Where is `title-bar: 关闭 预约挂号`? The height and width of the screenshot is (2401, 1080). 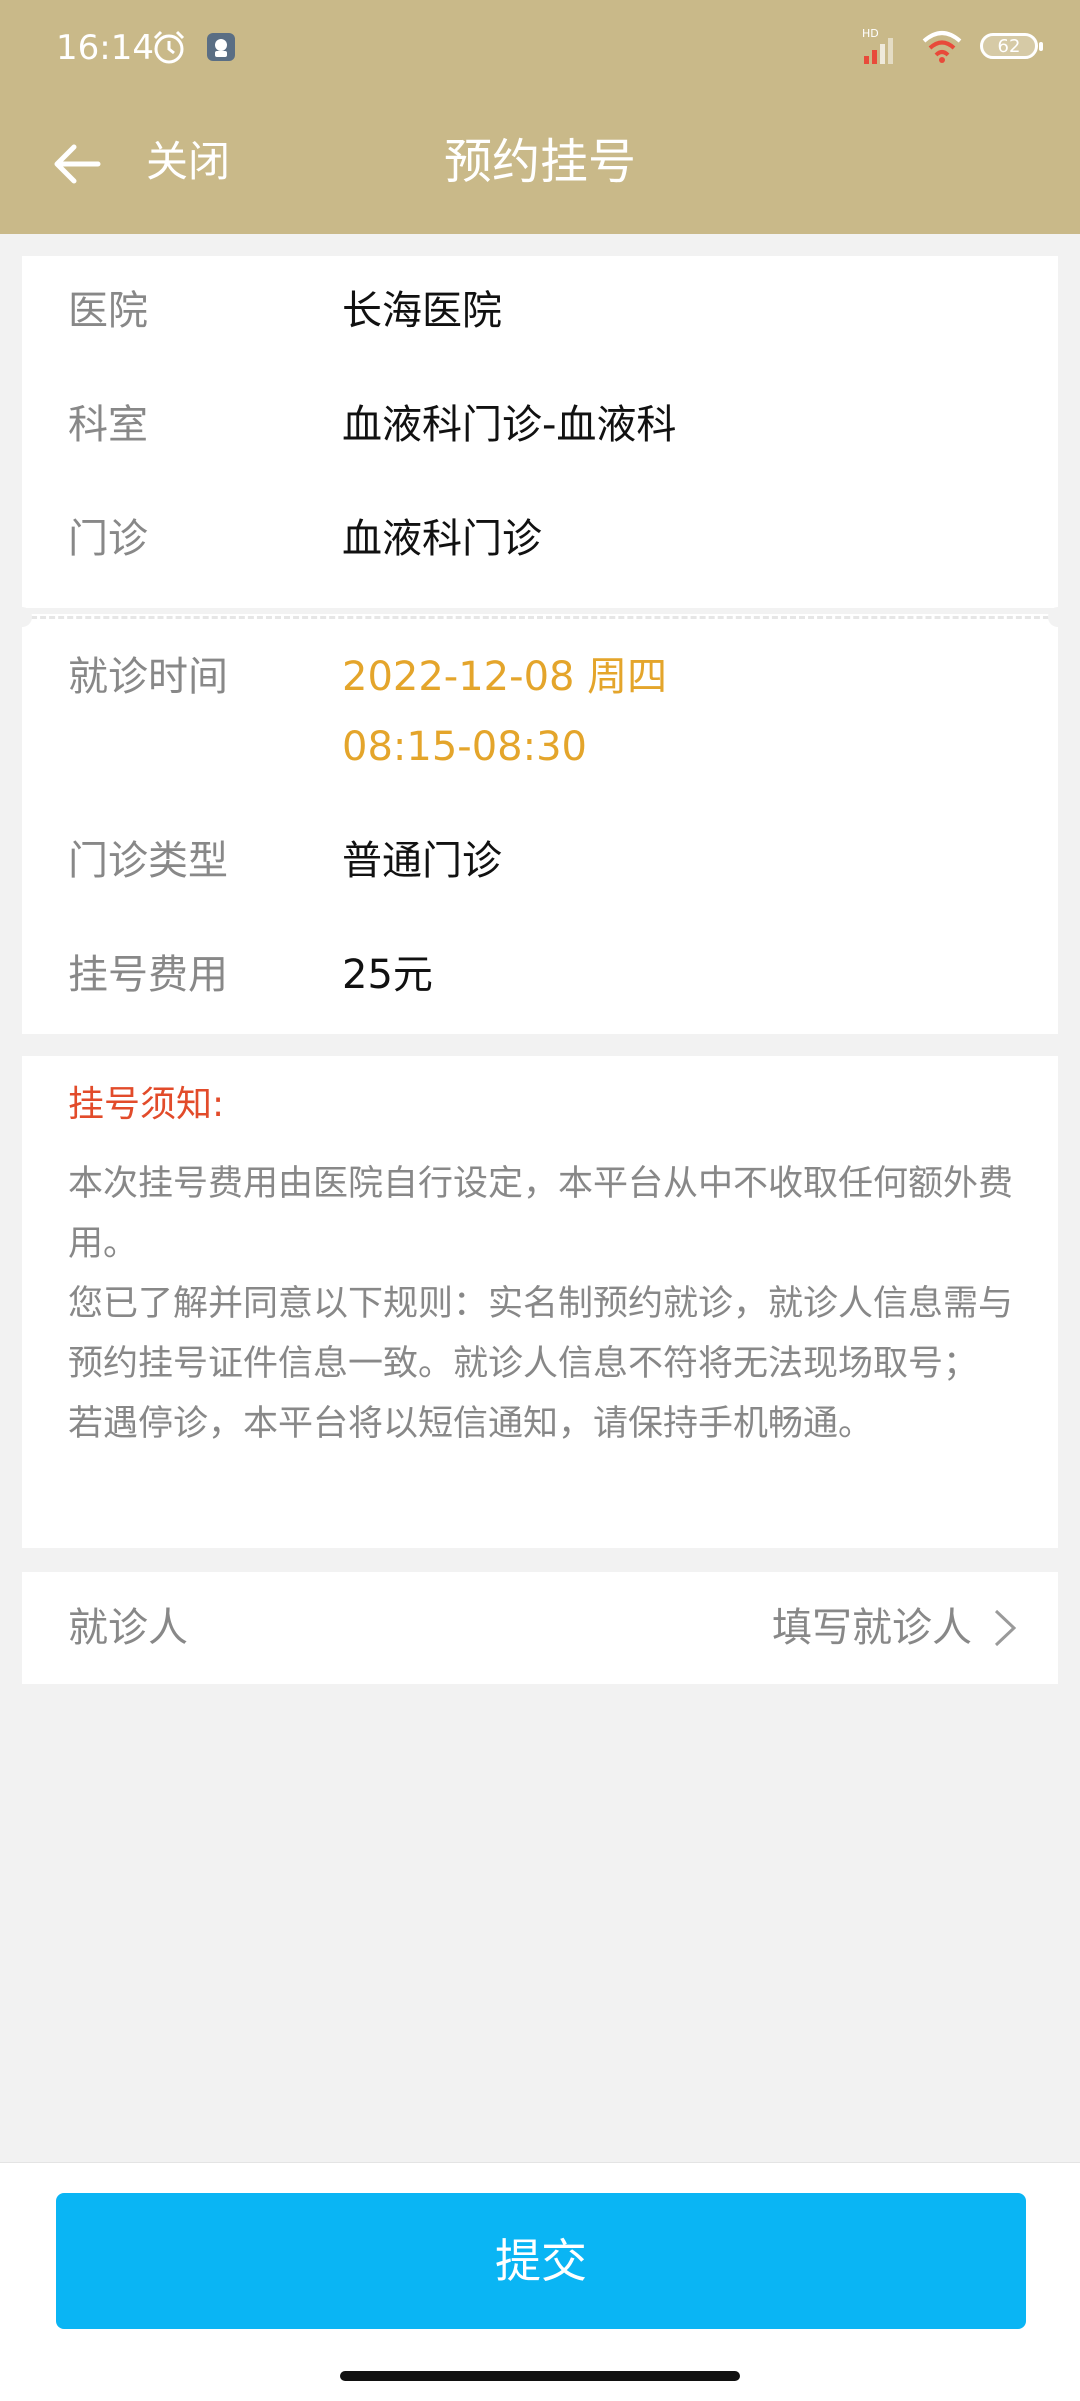 title-bar: 关闭 预约挂号 is located at coordinates (540, 167).